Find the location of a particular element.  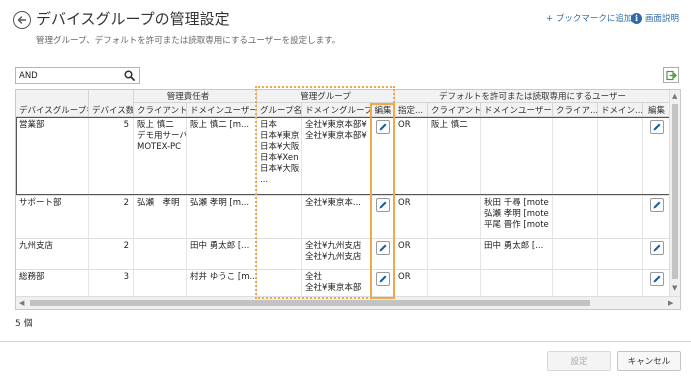

table-cell-mg-domain-group: 全社¥九州支店 全社¥九州支店 is located at coordinates (337, 253).